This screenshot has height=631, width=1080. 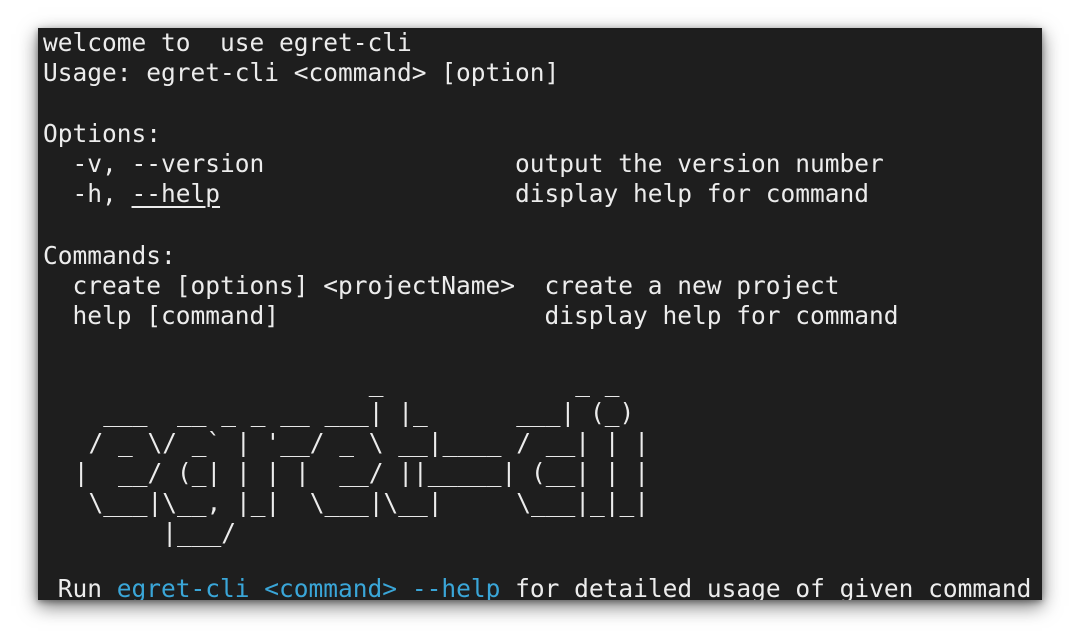 I want to click on usage-line: Usage: egret-cli <command> [option], so click(x=301, y=72).